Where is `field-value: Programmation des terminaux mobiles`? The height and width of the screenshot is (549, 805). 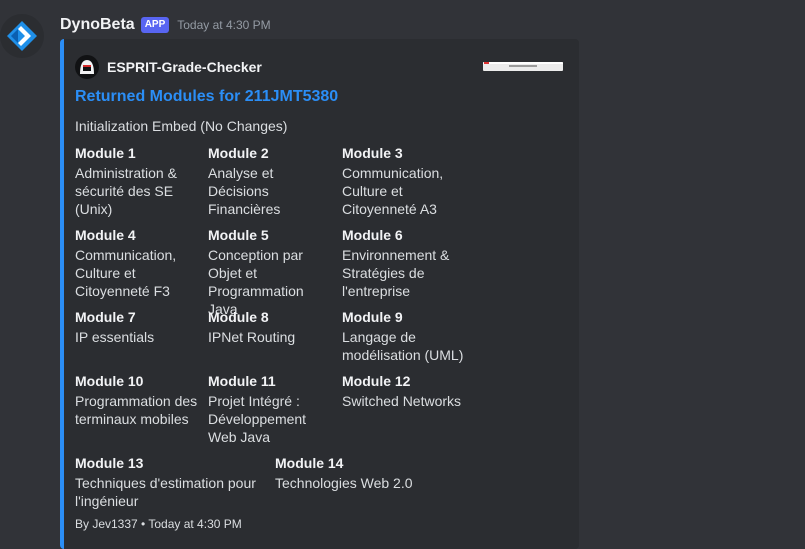 field-value: Programmation des terminaux mobiles is located at coordinates (136, 410).